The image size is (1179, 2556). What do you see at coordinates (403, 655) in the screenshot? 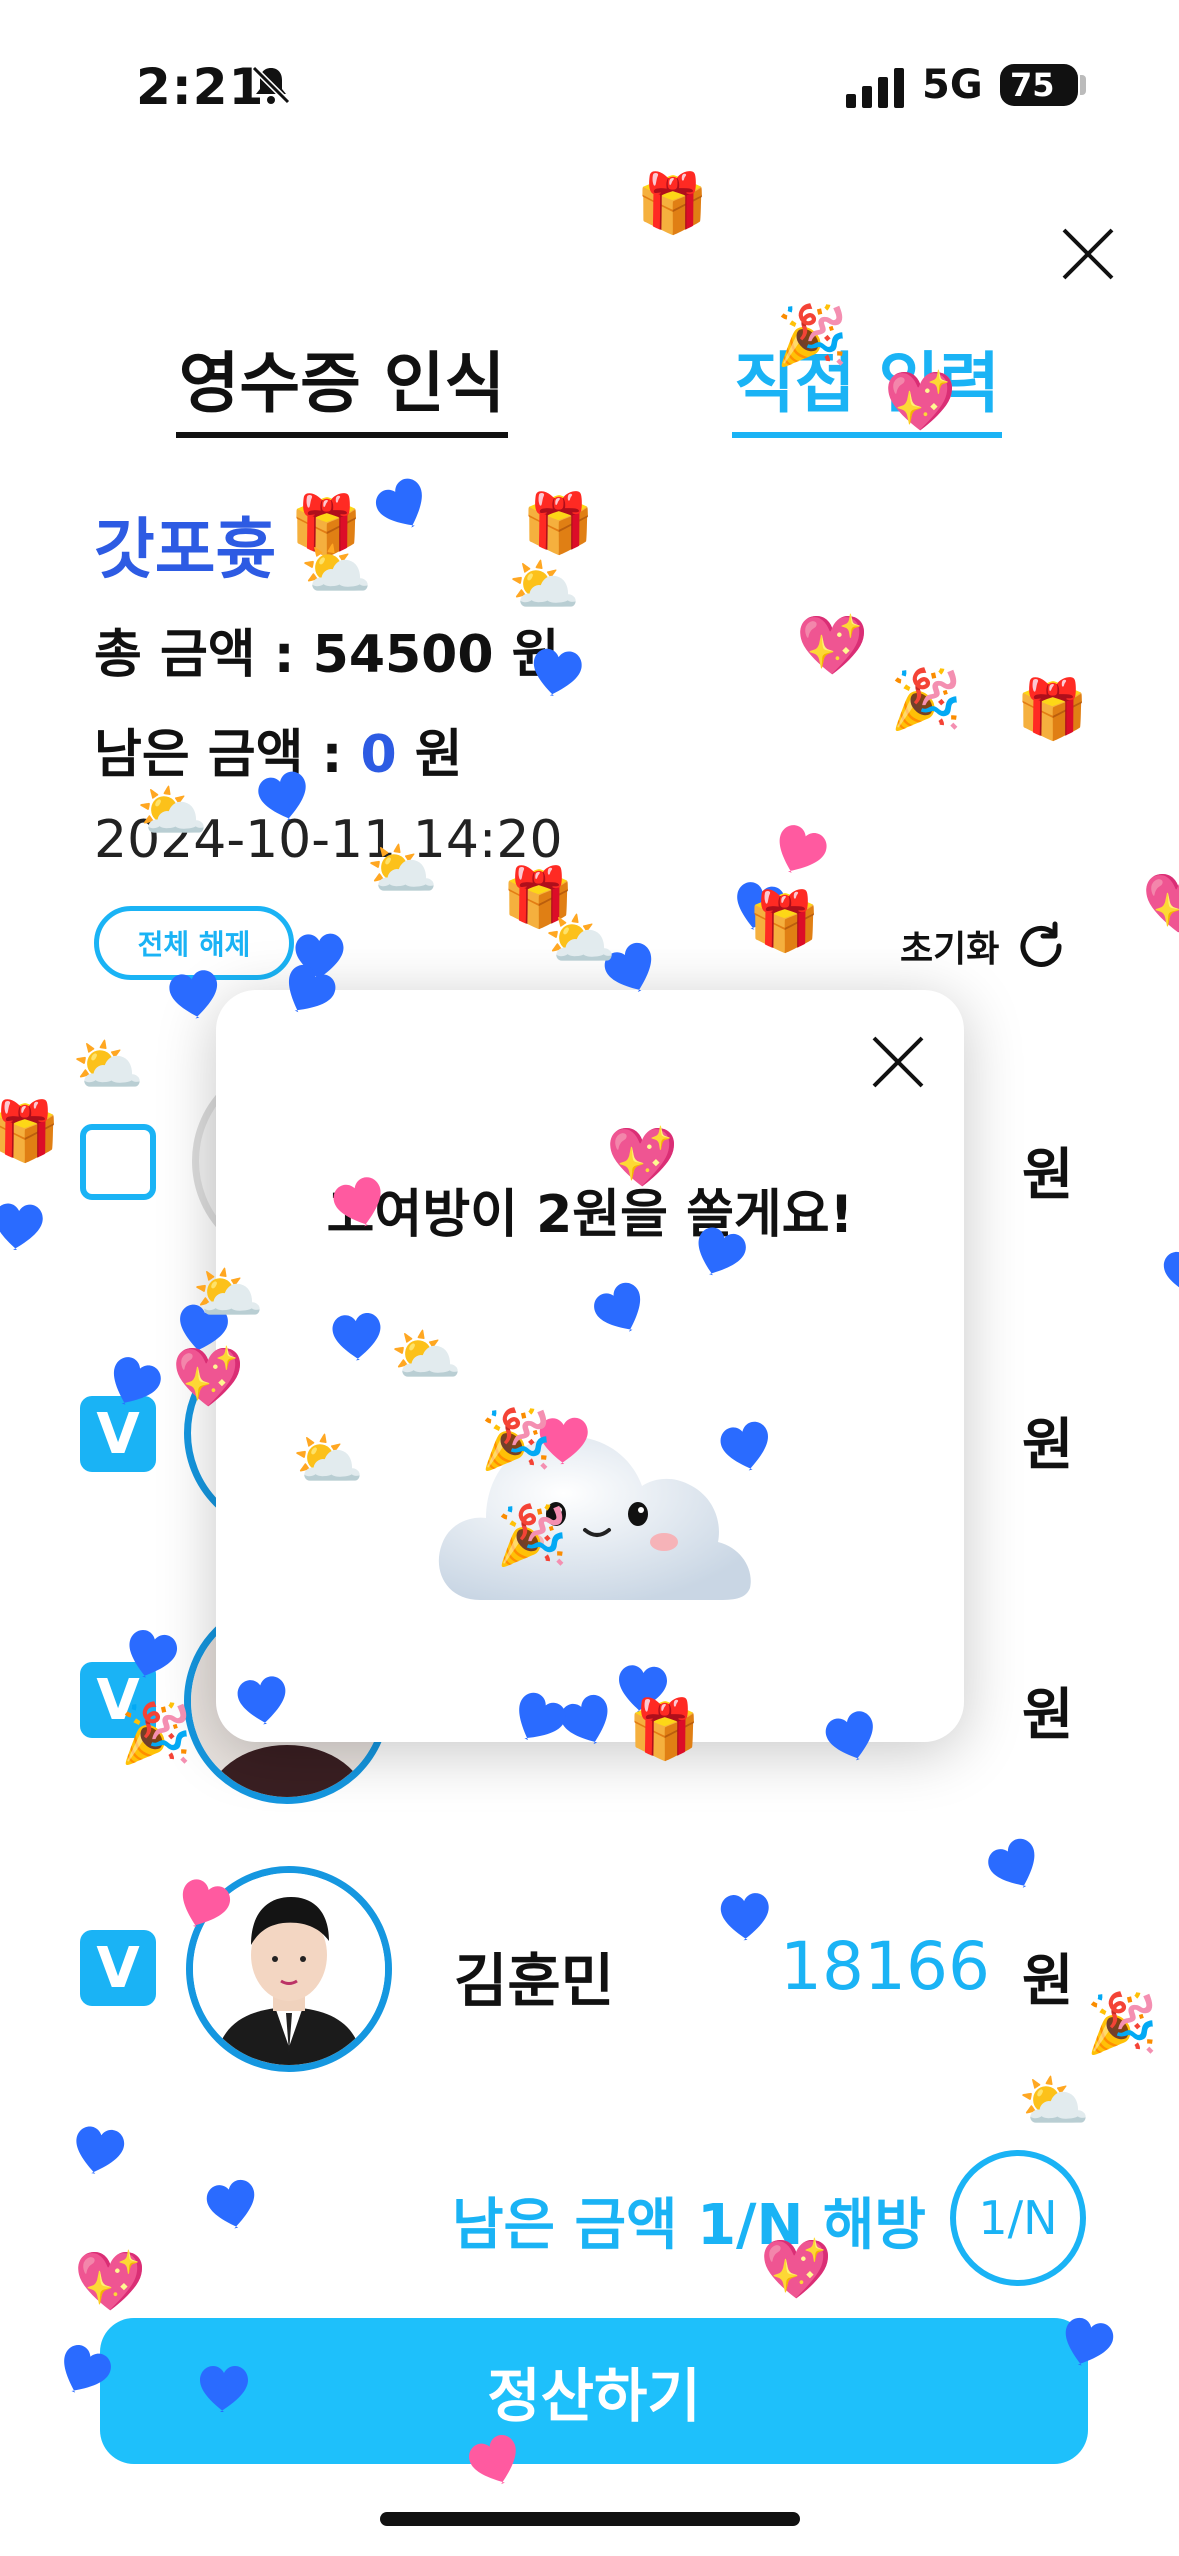
I see `total-value: 54500` at bounding box center [403, 655].